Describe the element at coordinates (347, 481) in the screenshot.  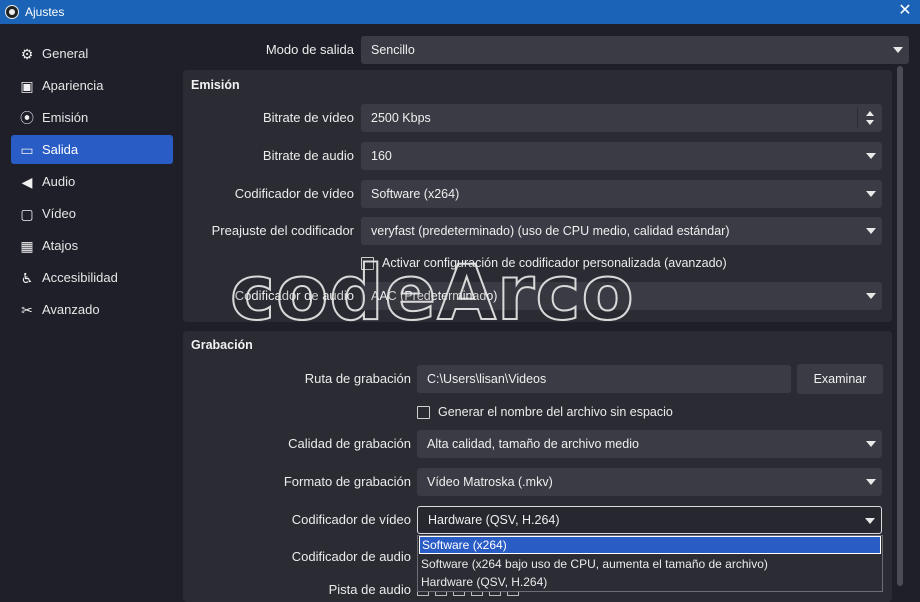
I see `recording-format-label: Formato de grabación` at that location.